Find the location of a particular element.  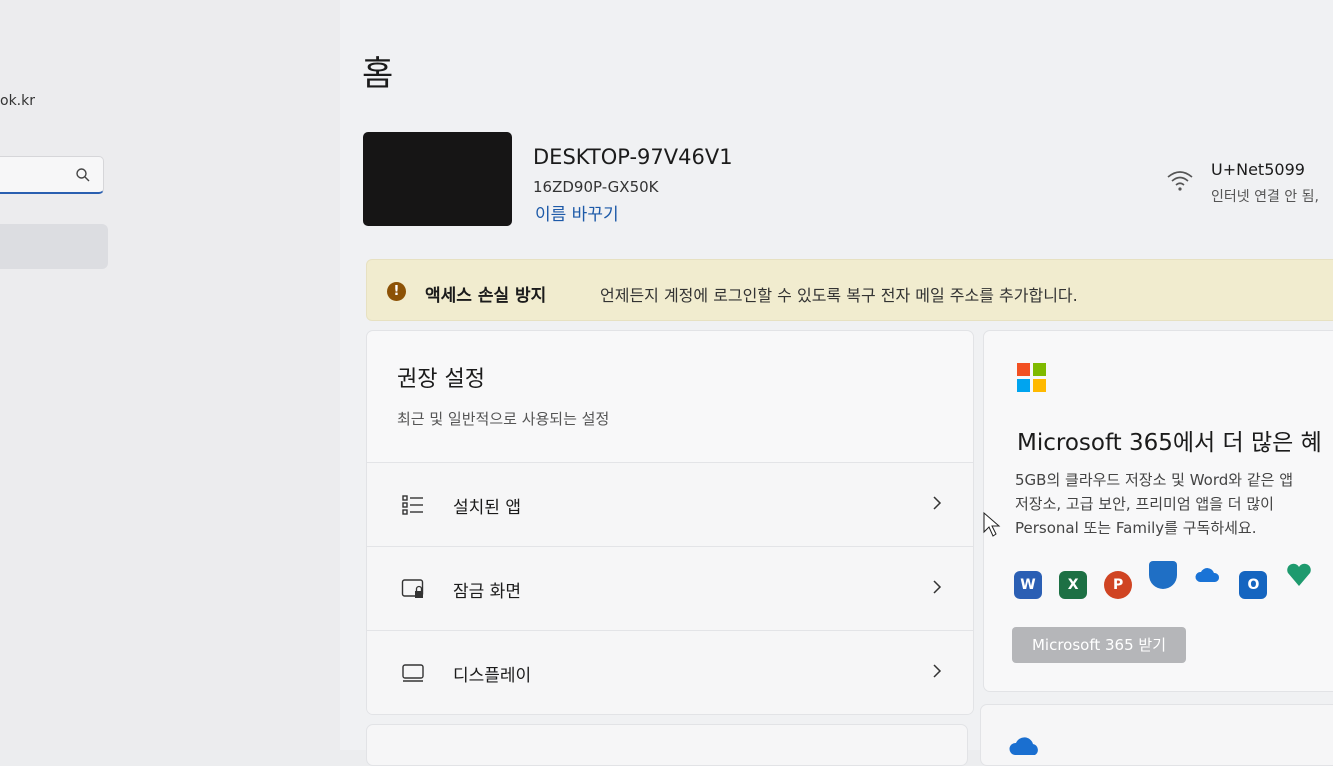

family-safety-icon is located at coordinates (1299, 575).